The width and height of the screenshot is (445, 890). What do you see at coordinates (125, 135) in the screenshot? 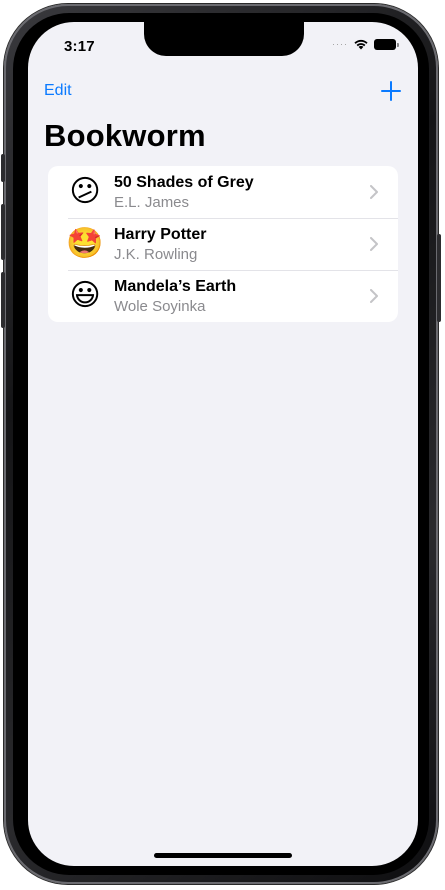
I see `page-title: Bookworm` at bounding box center [125, 135].